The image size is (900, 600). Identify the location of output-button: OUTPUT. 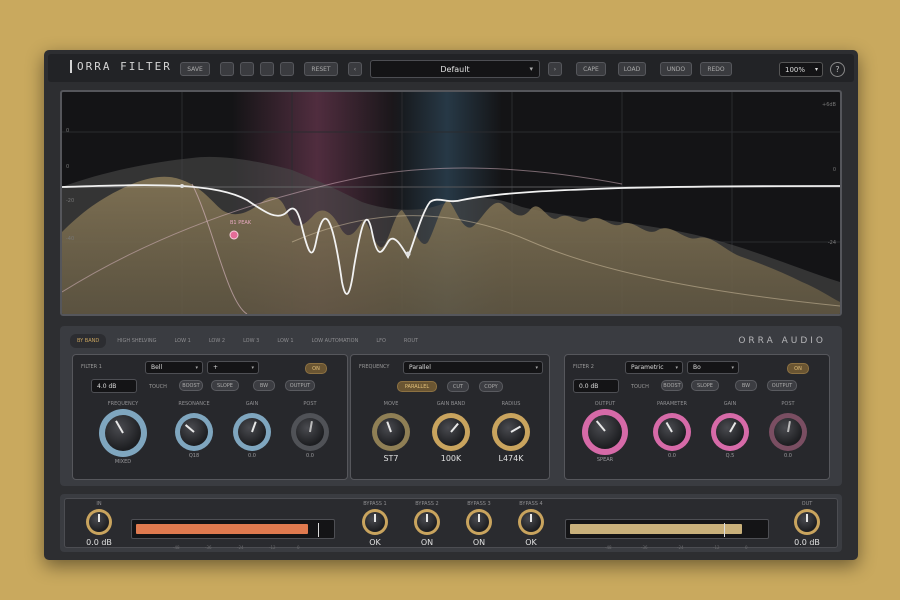
(300, 385).